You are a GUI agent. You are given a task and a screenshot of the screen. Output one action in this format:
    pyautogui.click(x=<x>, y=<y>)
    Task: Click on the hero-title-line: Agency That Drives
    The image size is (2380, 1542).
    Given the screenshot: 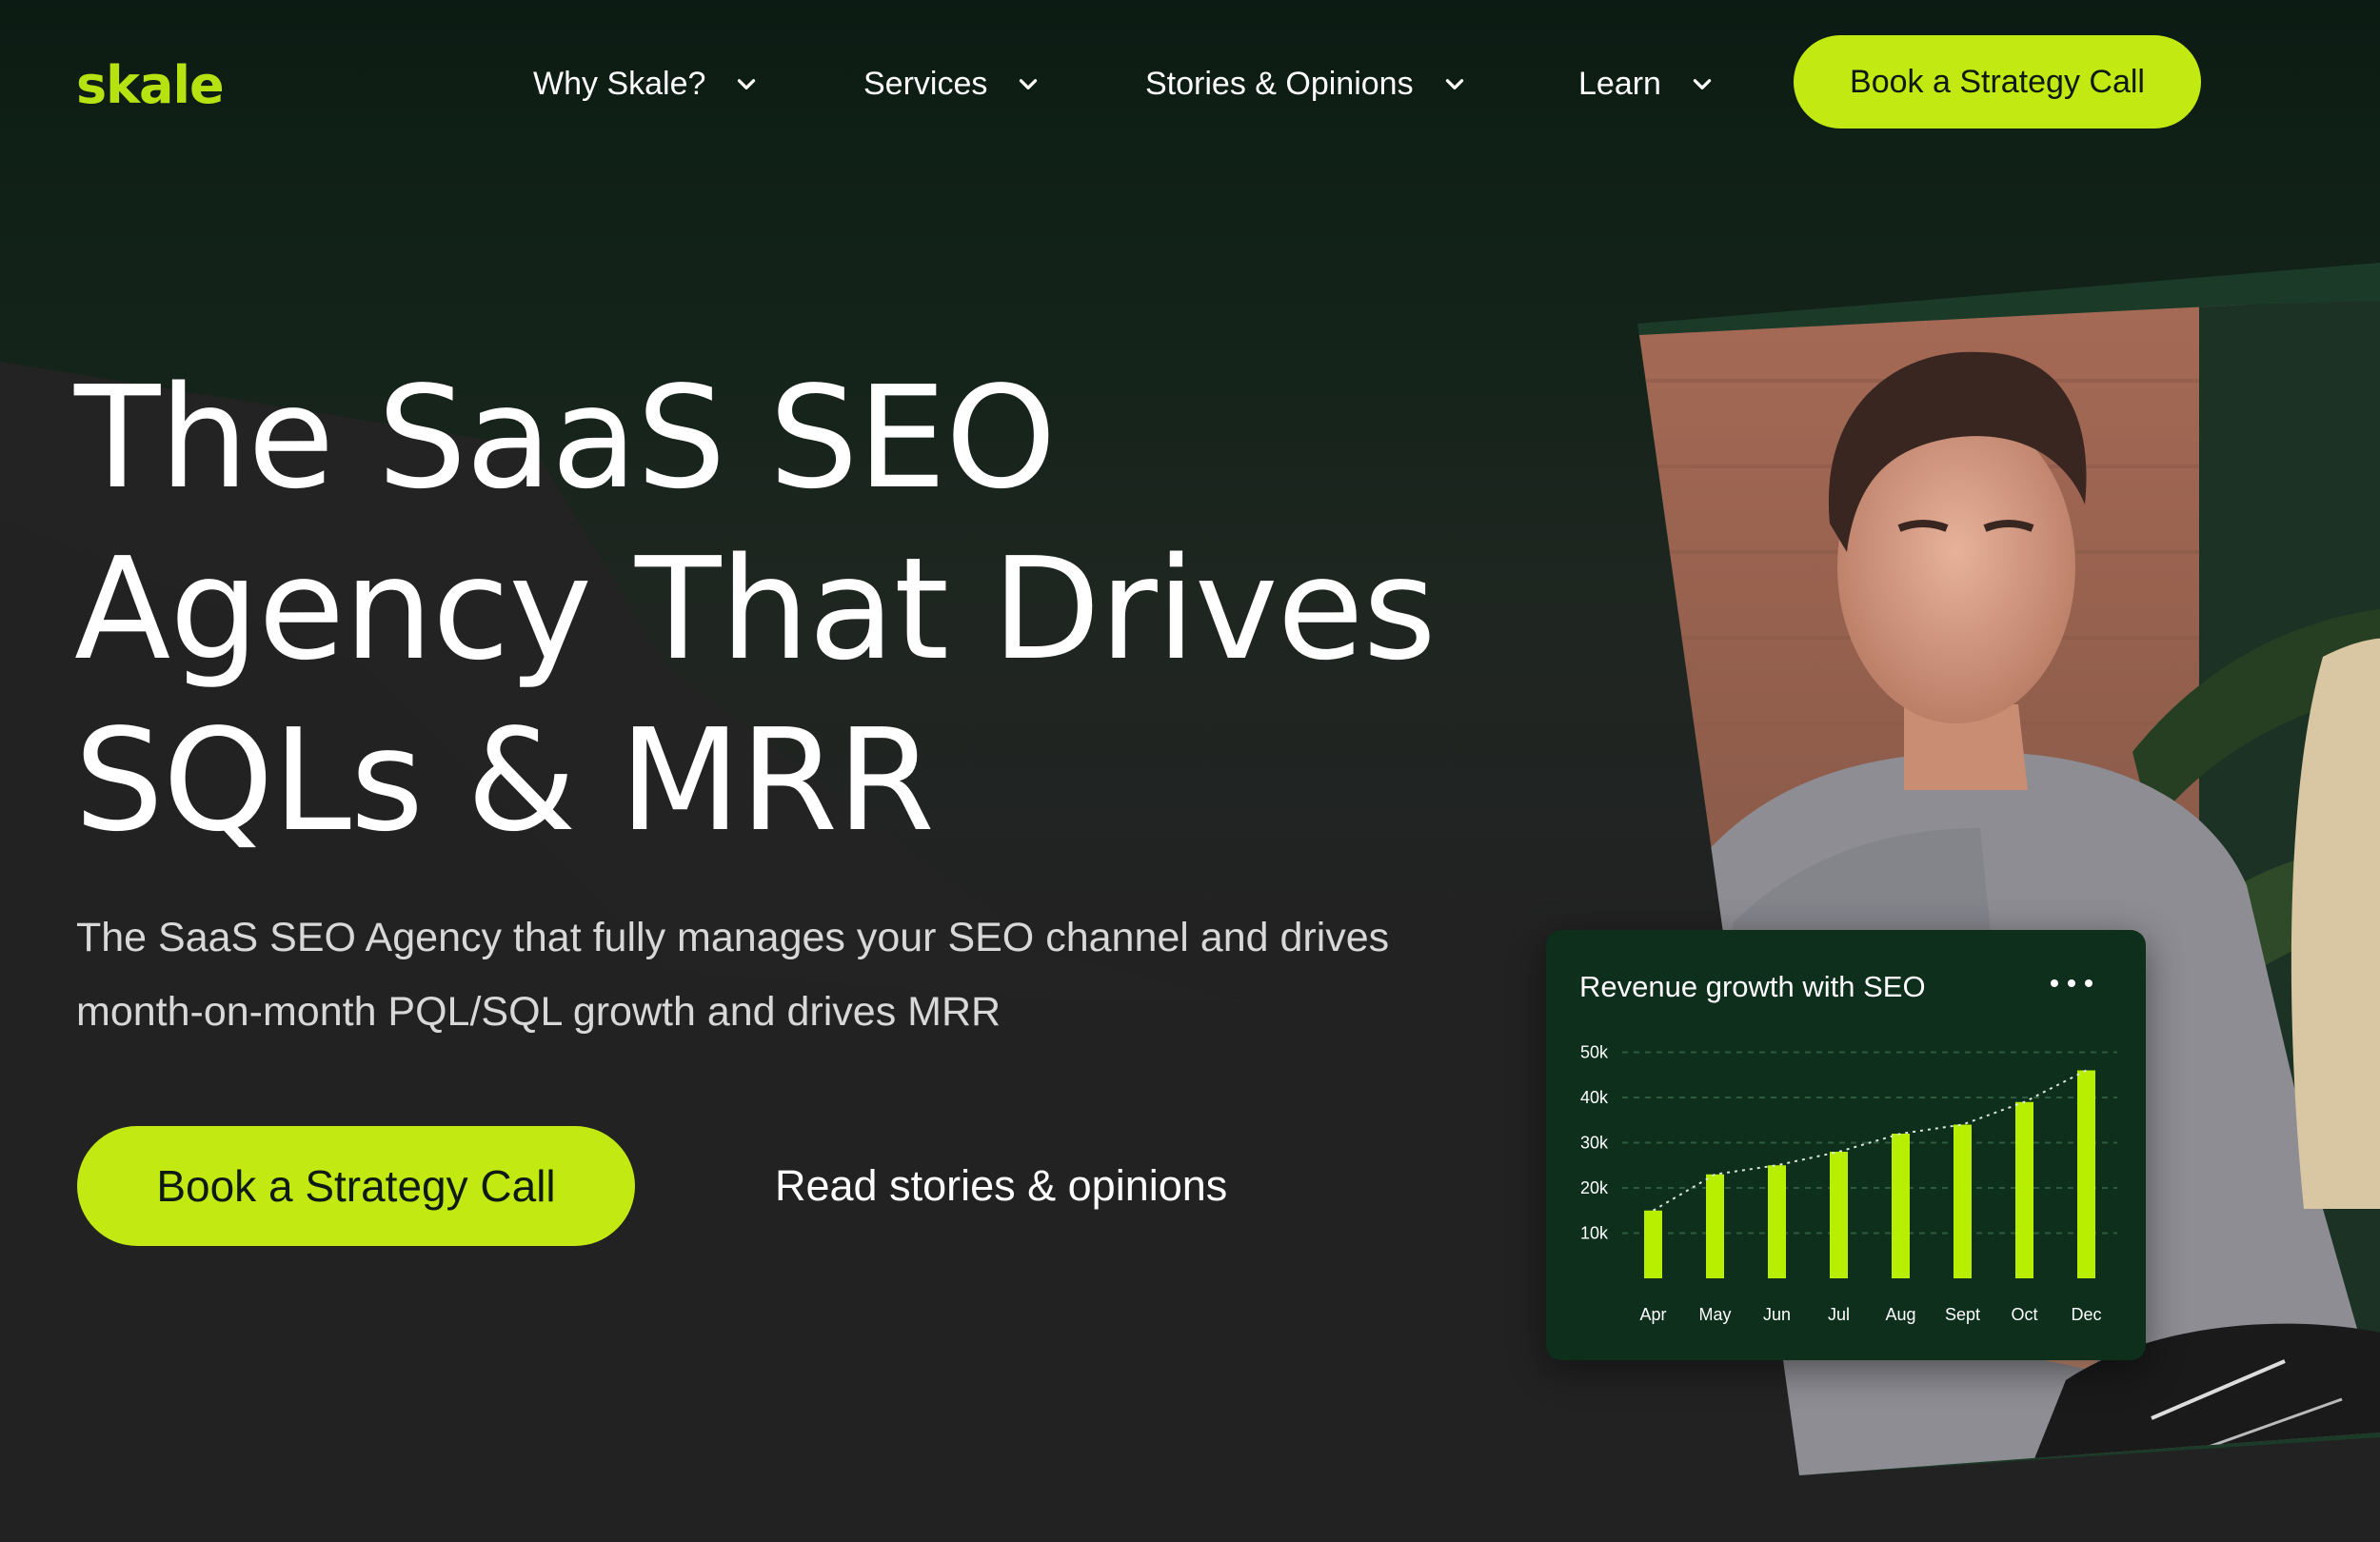 What is the action you would take?
    pyautogui.click(x=755, y=609)
    